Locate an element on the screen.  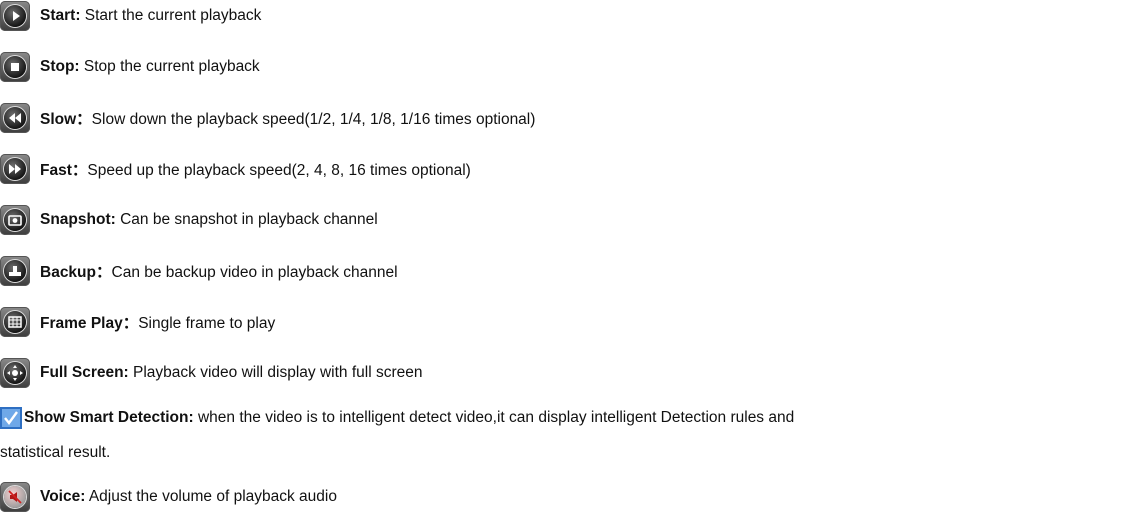
item-stop: Stop: Stop the current playback is located at coordinates (130, 67).